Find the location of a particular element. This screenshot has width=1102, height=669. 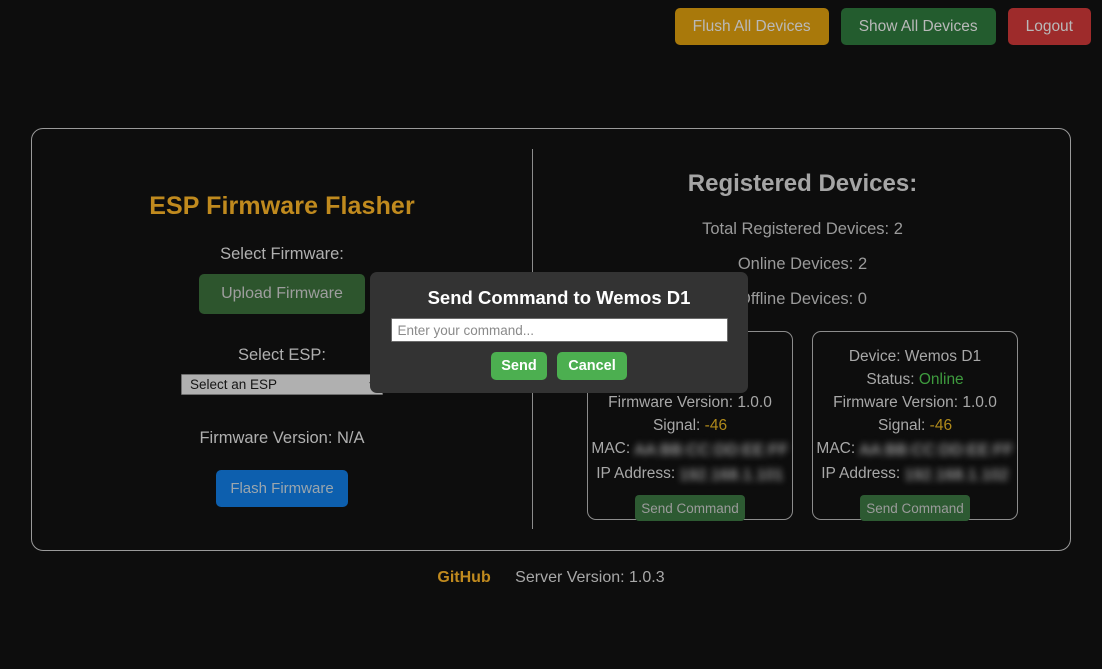

footer: GitHub Server Version: 1.0.3 is located at coordinates (551, 578).